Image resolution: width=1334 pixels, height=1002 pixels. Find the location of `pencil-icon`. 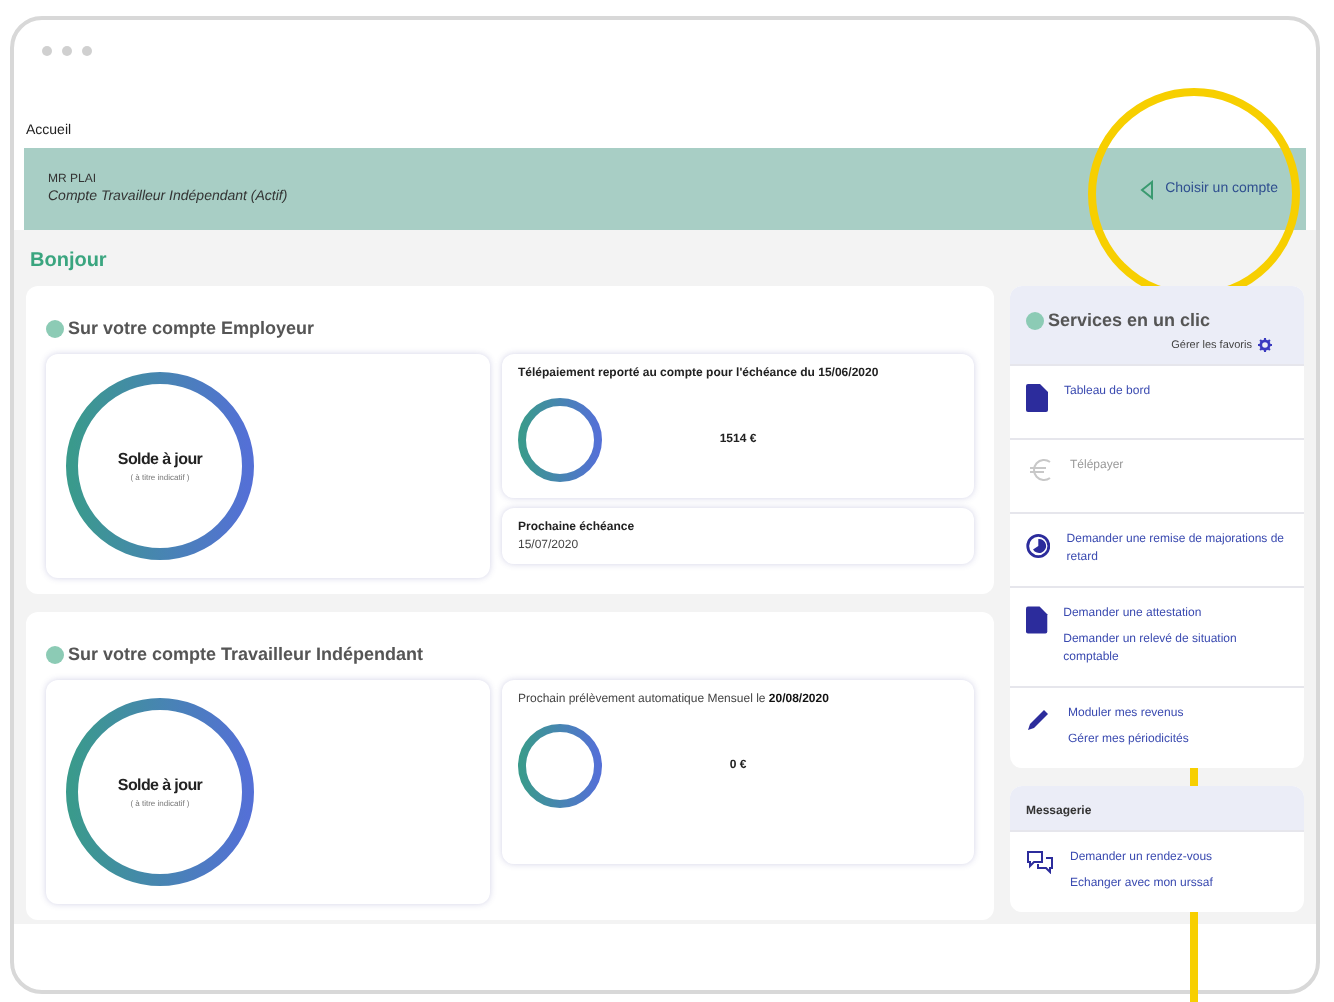

pencil-icon is located at coordinates (1039, 719).